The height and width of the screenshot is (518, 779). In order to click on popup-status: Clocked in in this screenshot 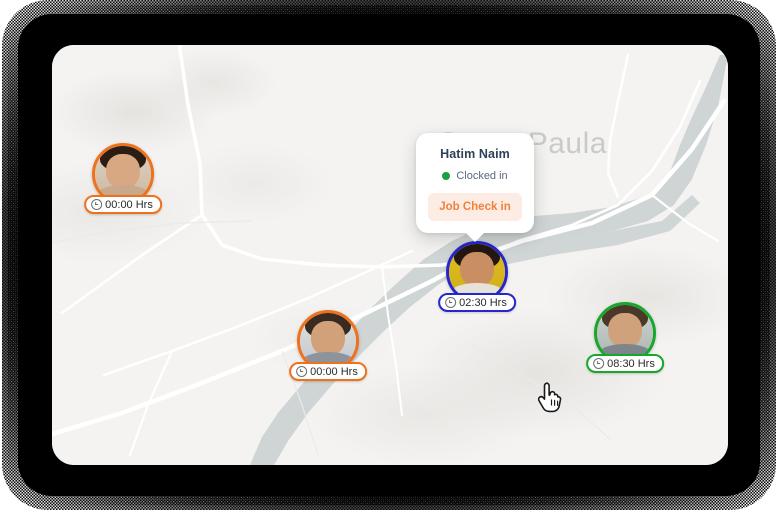, I will do `click(475, 176)`.